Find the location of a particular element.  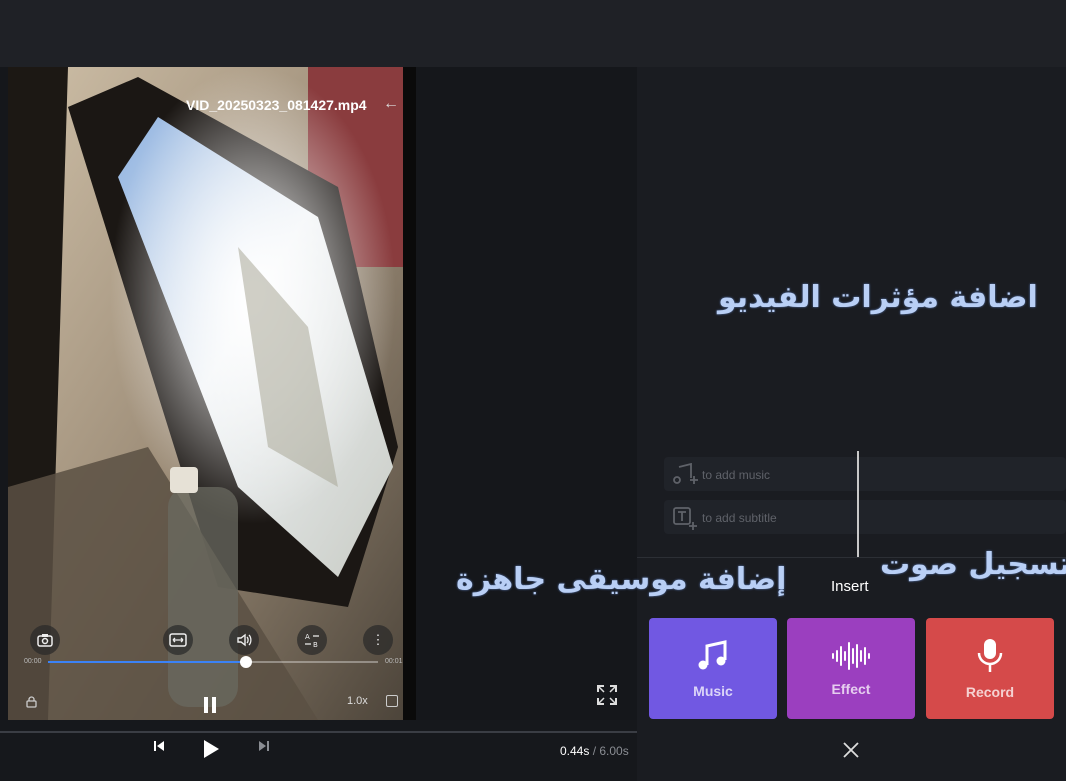

back-arrow-icon: ← is located at coordinates (391, 104).